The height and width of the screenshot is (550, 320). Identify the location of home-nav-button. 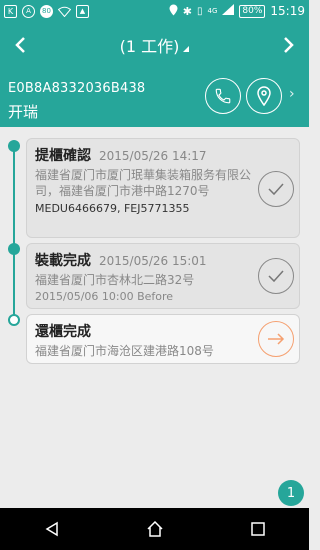
(155, 529).